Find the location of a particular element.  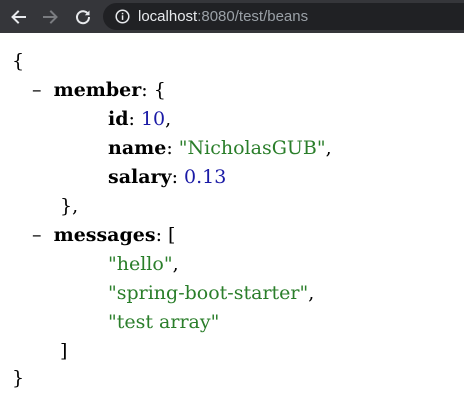

messages-collapse-toggle: – is located at coordinates (37, 235).